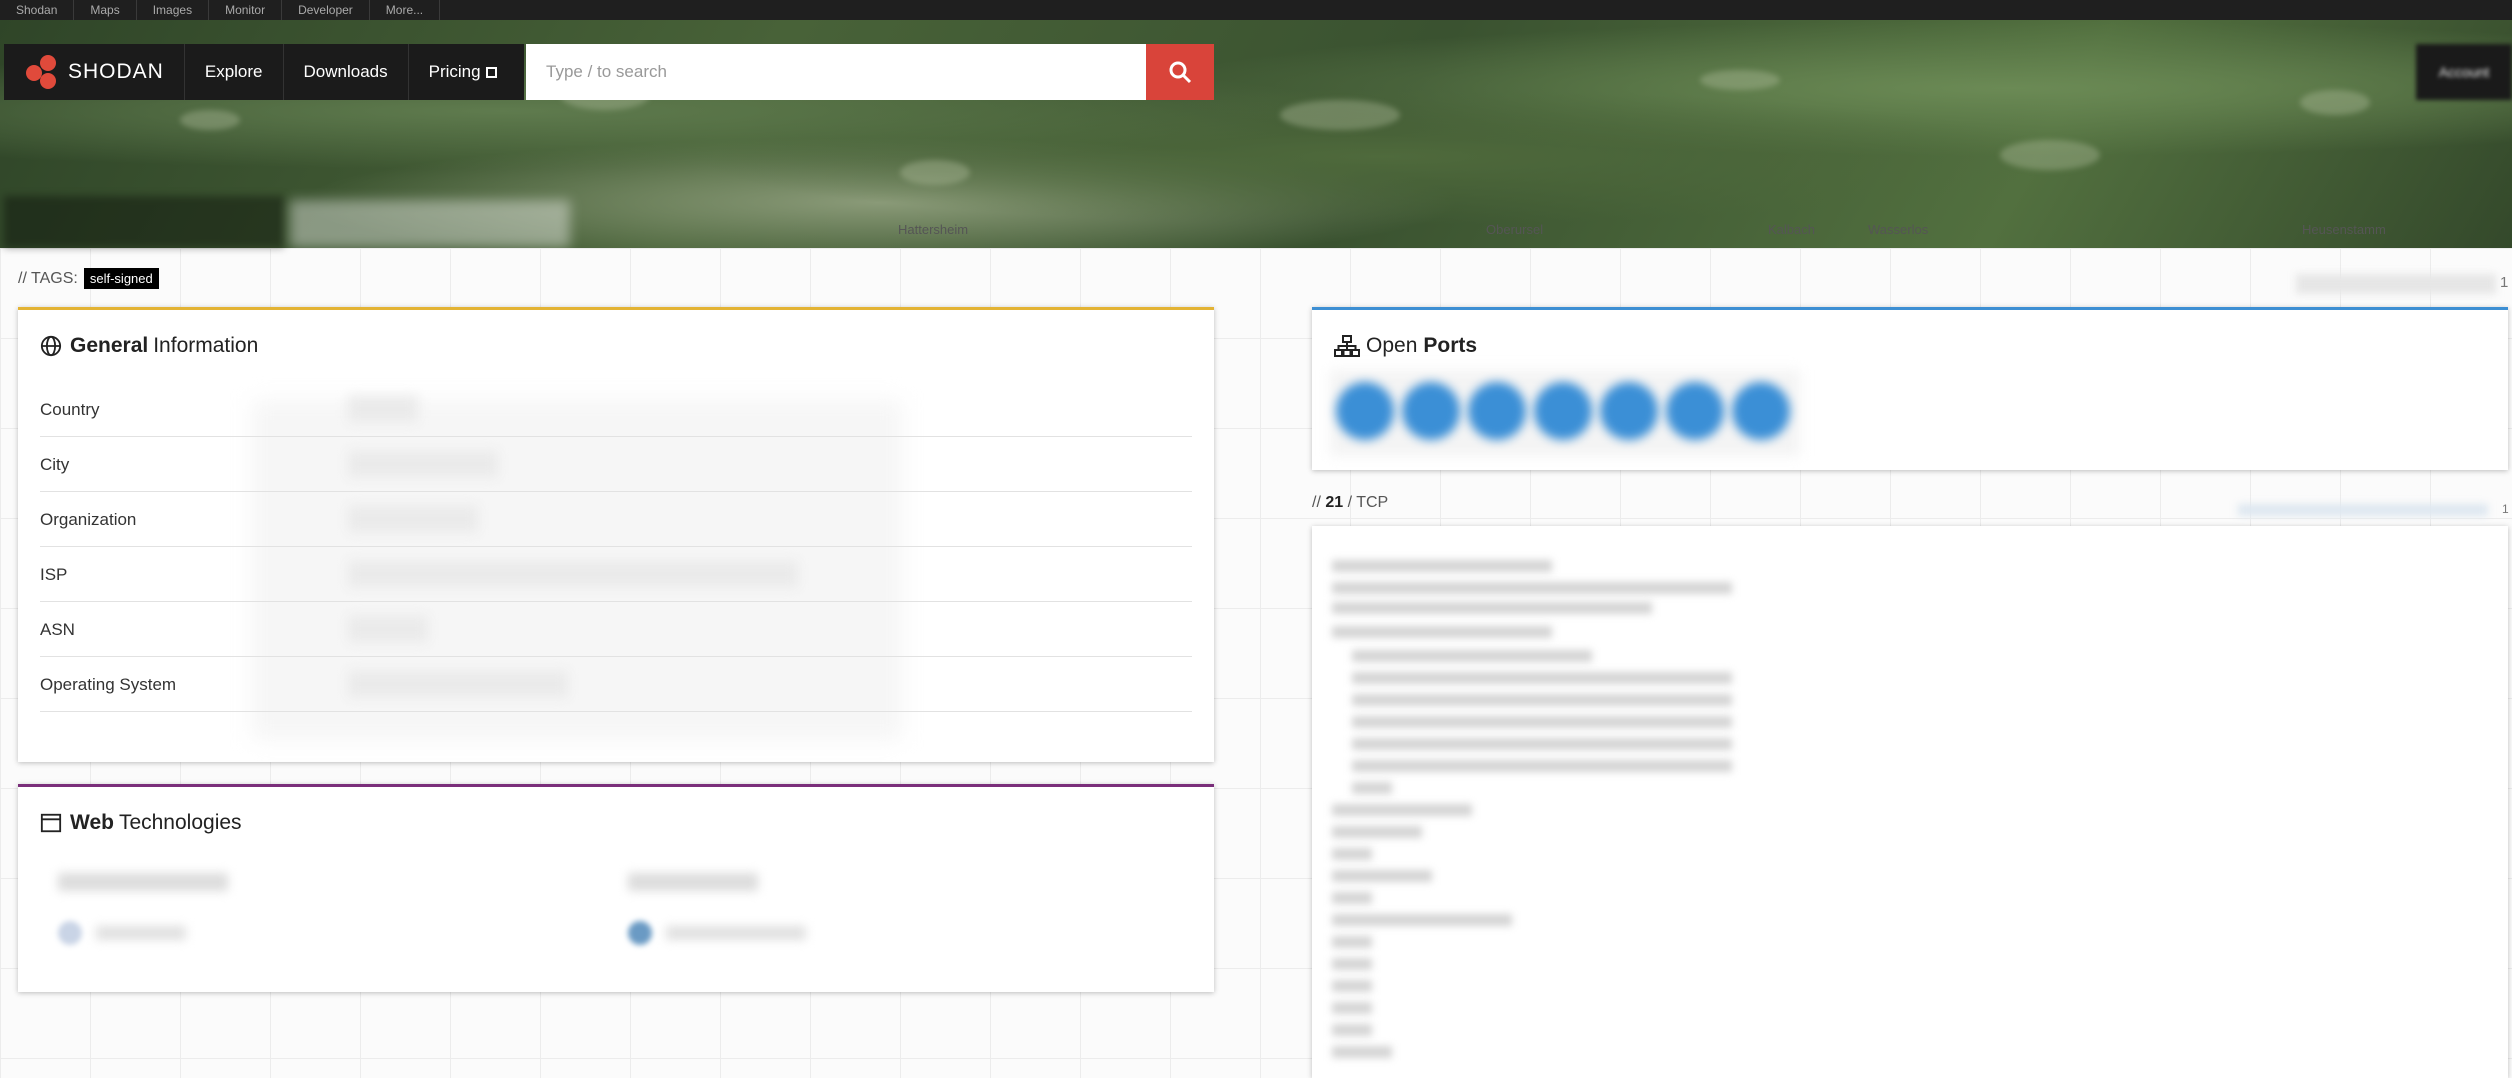  What do you see at coordinates (180, 822) in the screenshot?
I see `web-title-rest: Technologies` at bounding box center [180, 822].